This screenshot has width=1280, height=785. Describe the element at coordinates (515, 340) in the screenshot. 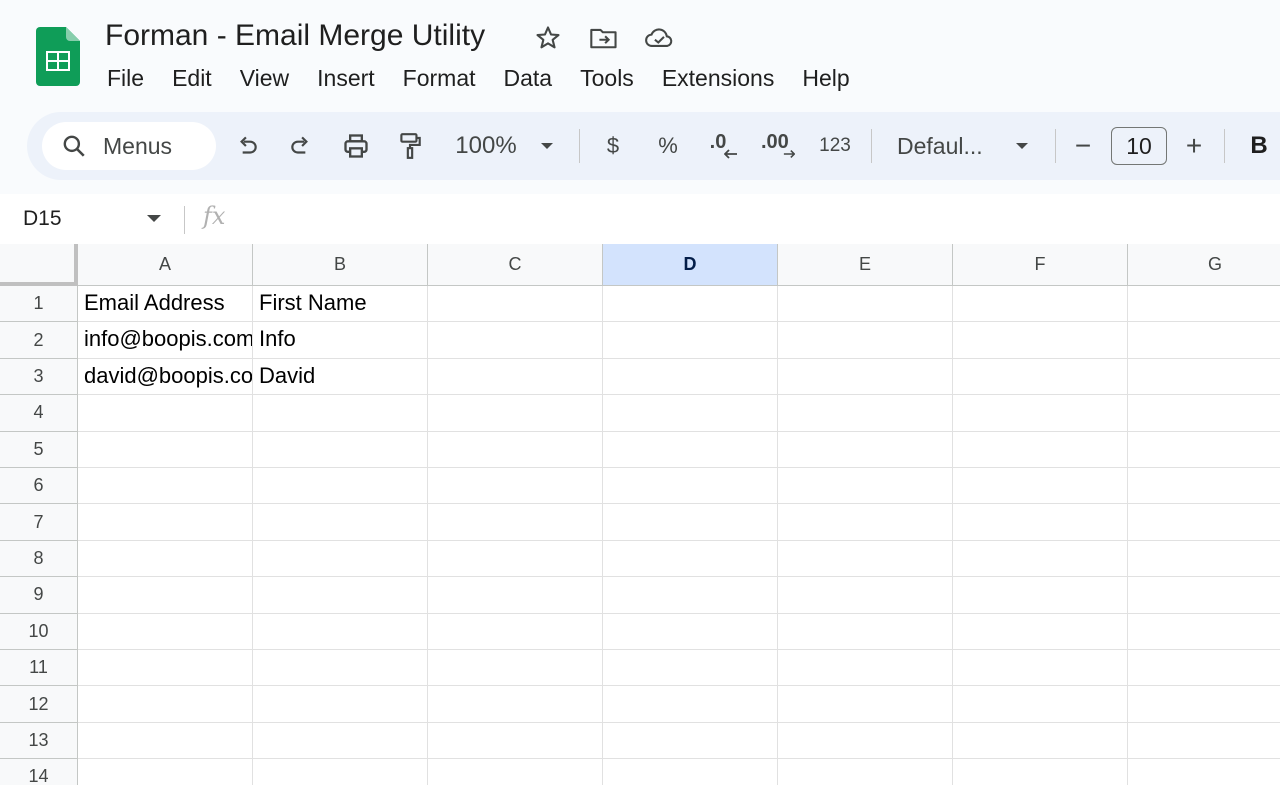

I see `cell-c2` at that location.